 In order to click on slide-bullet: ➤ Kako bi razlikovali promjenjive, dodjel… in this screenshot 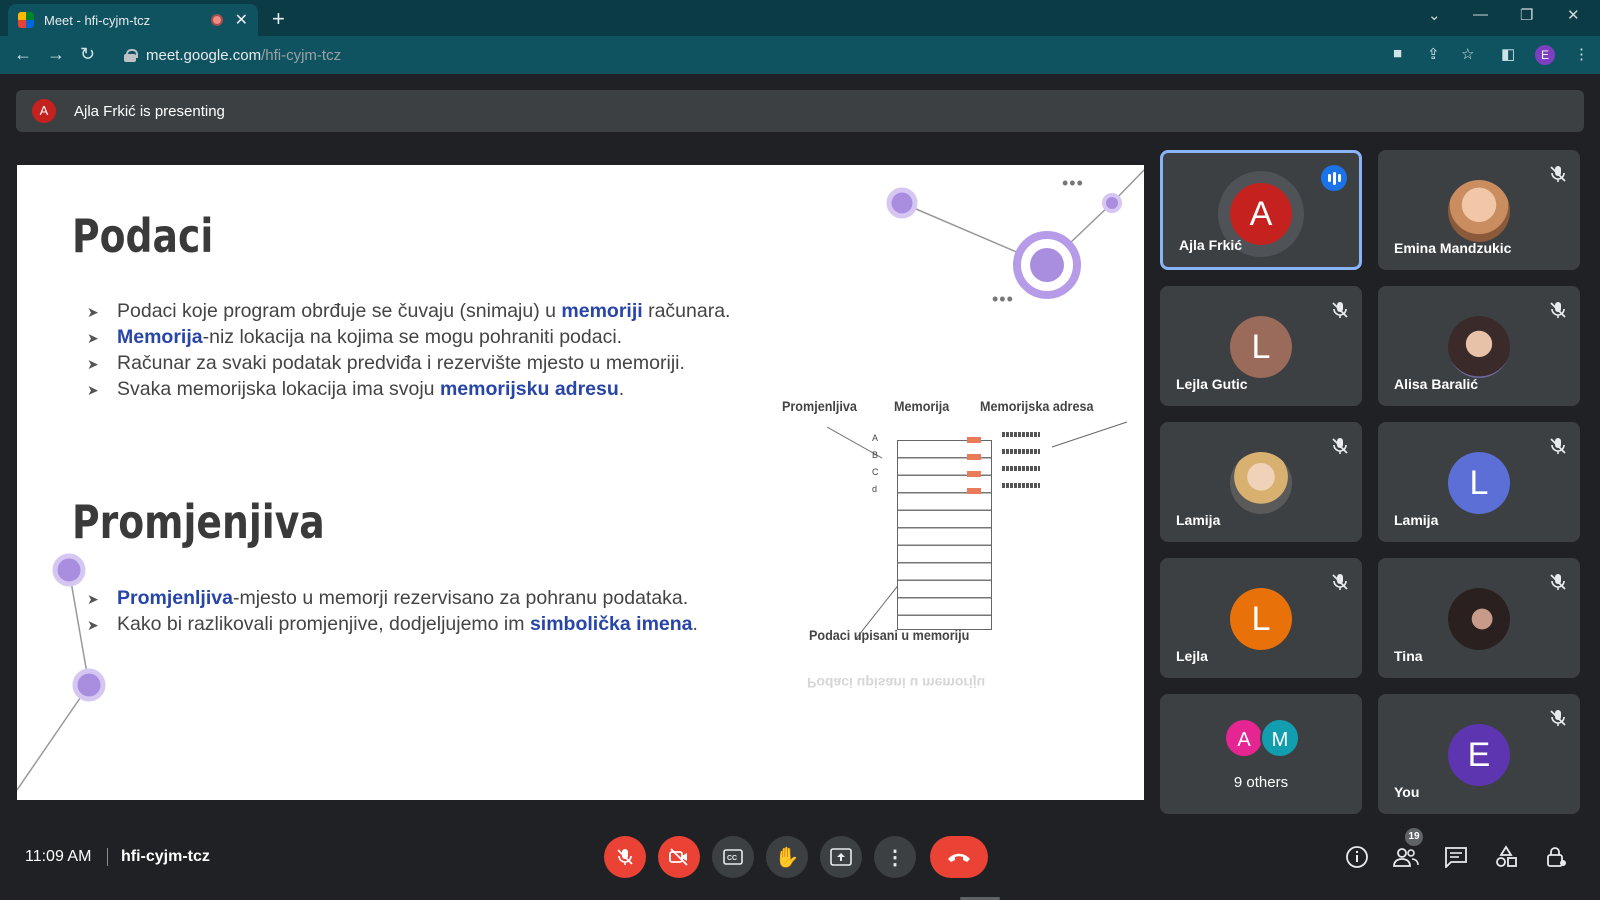, I will do `click(392, 624)`.